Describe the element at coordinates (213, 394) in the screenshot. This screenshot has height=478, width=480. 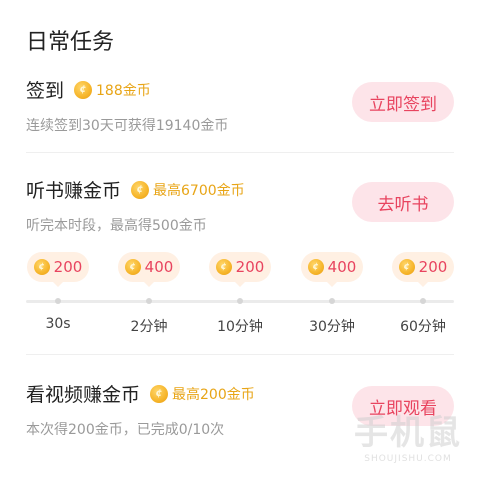
I see `reward-text: 最高200金币` at that location.